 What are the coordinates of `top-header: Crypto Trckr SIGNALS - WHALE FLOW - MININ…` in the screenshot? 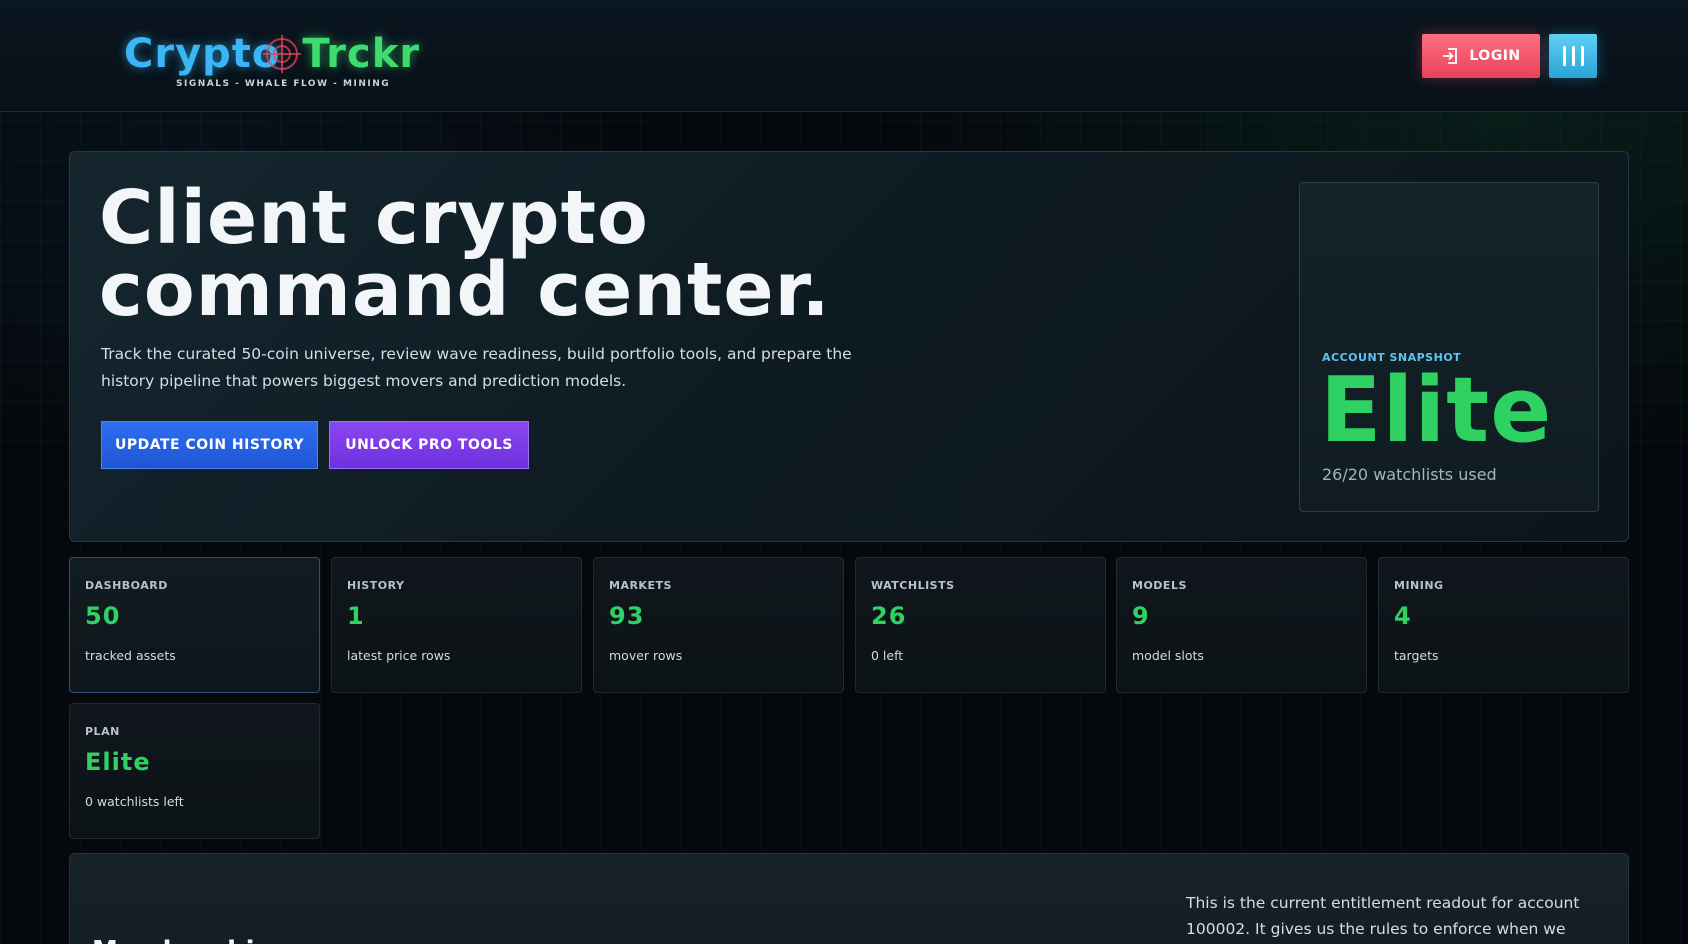 It's located at (844, 56).